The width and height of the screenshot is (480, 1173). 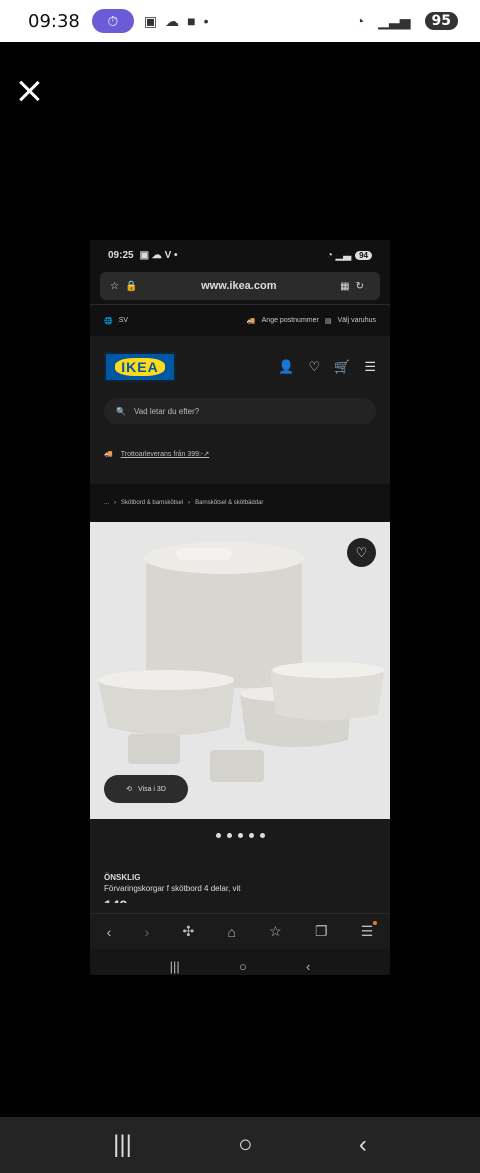 I want to click on 3d-rotate-icon: ⟲, so click(x=129, y=789).